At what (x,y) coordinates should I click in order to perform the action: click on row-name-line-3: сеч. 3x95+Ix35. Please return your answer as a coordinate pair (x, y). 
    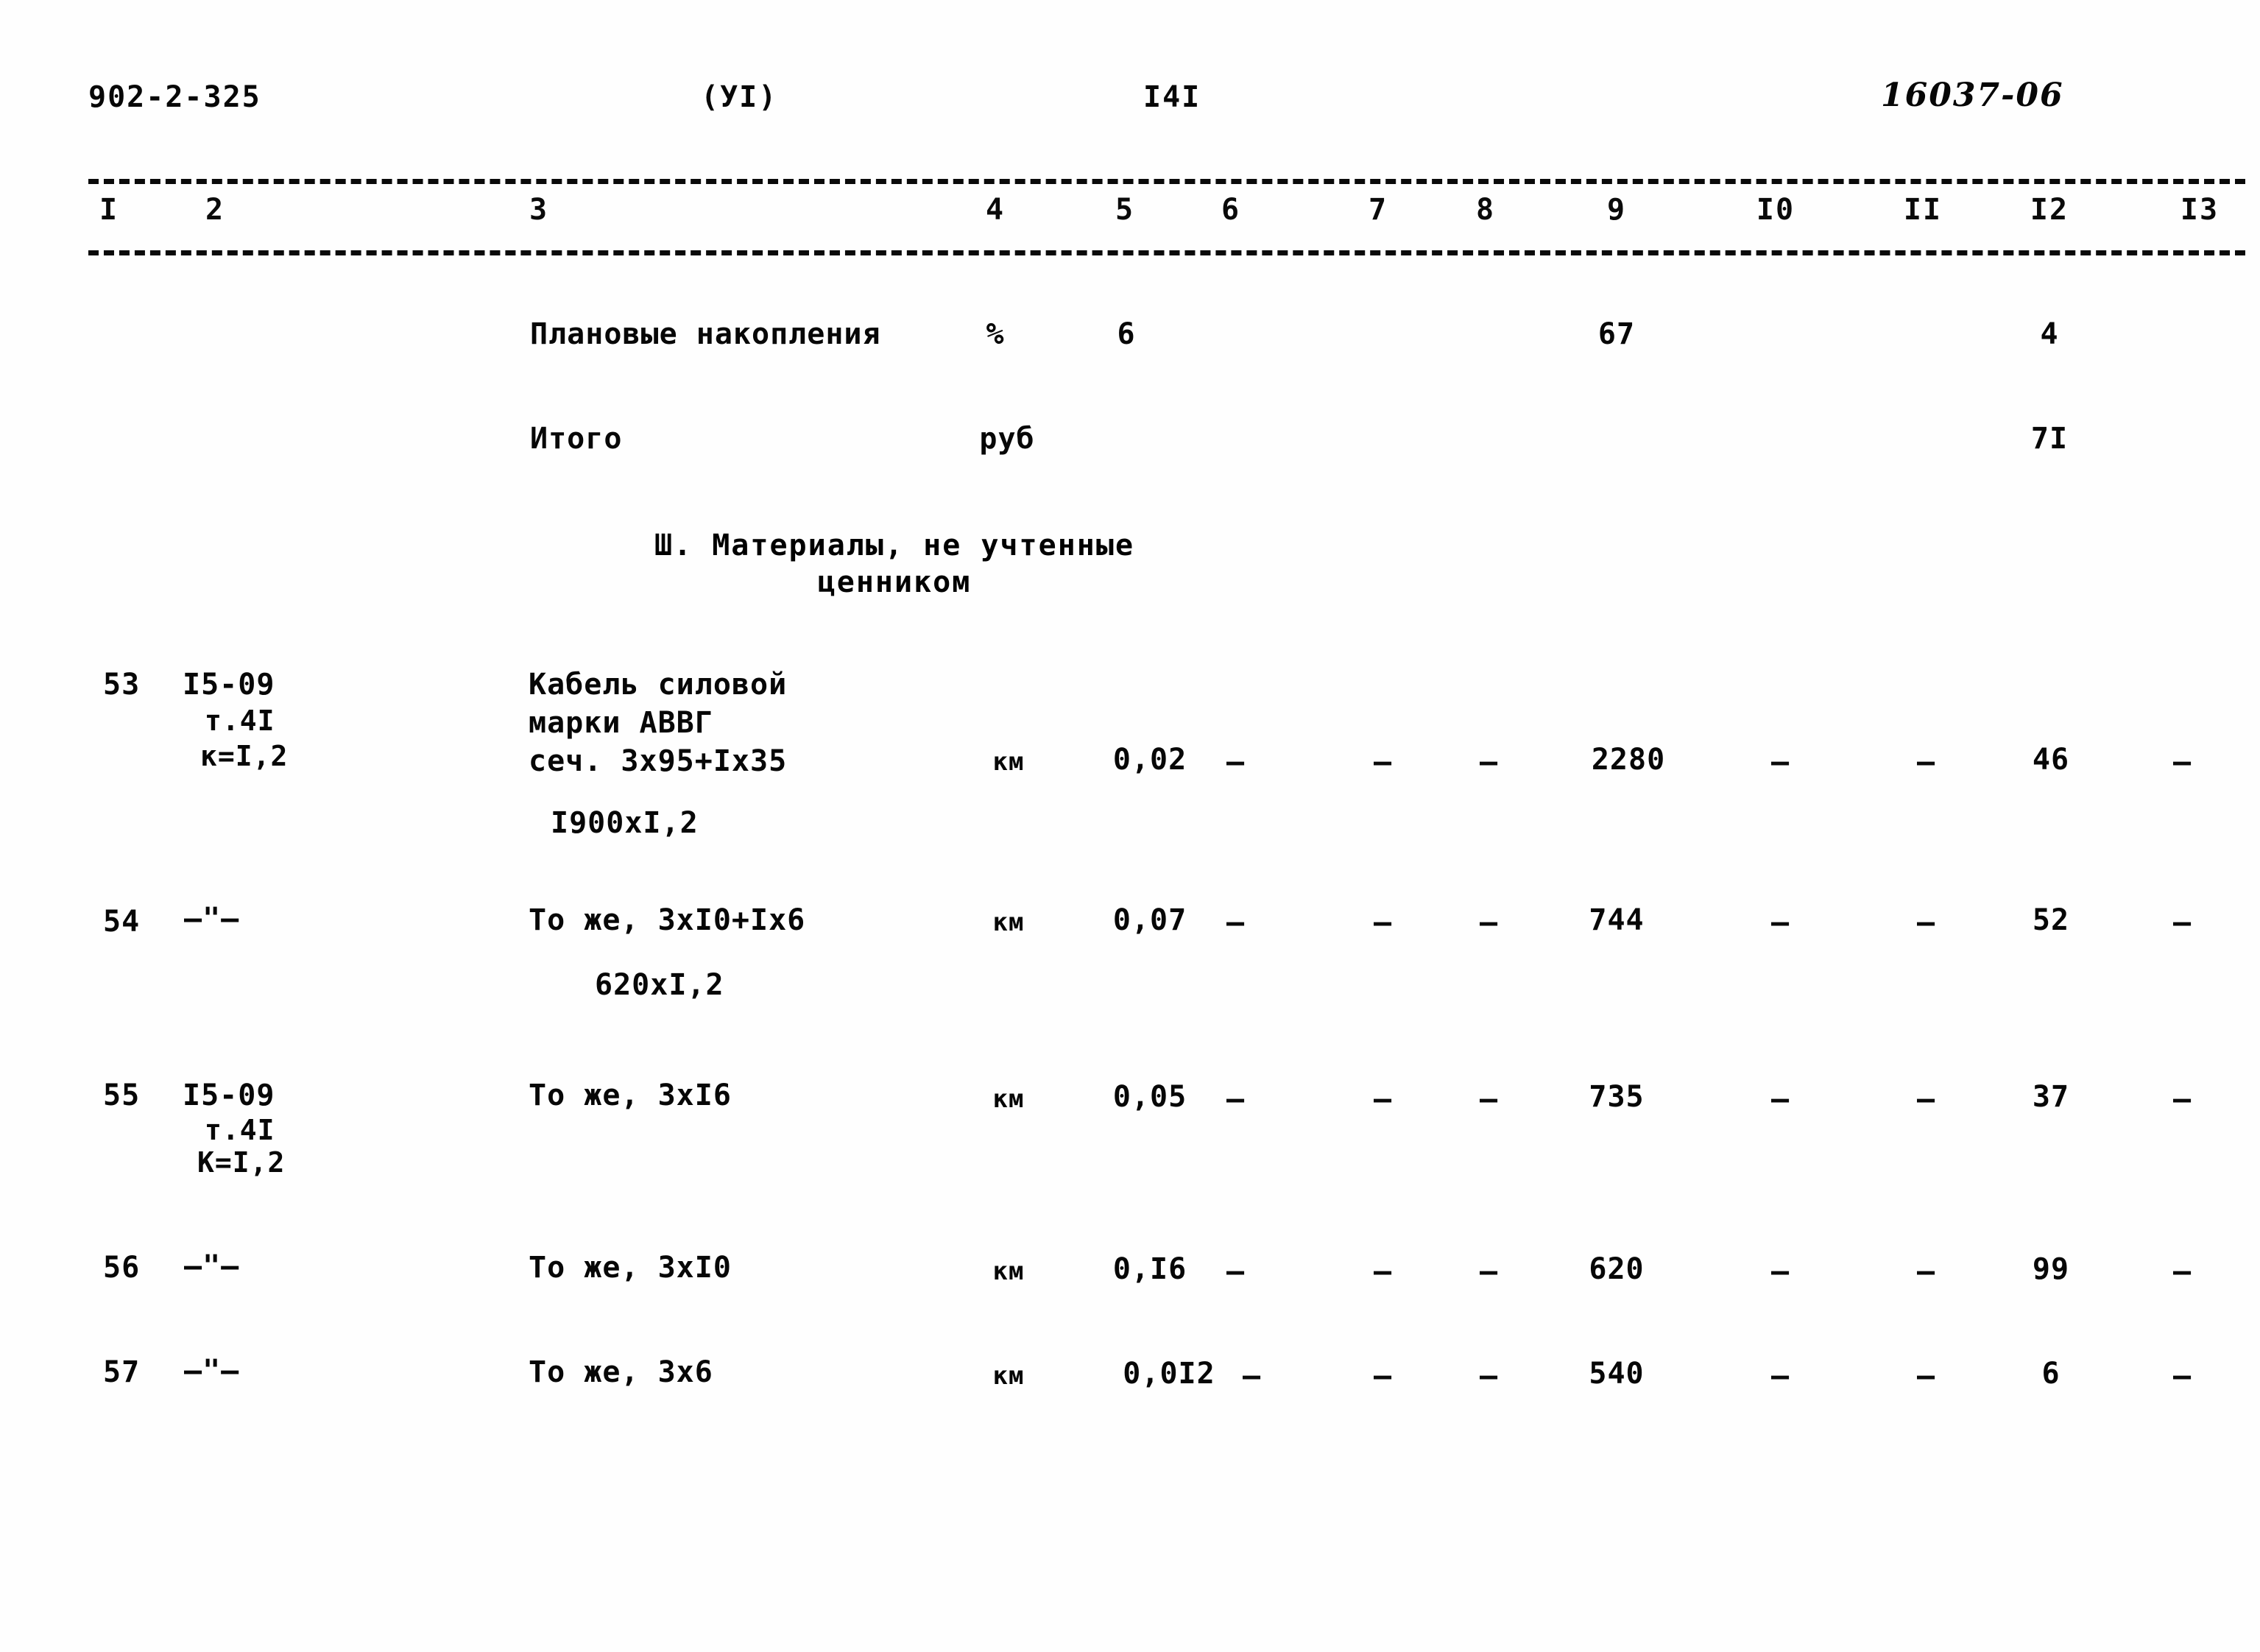
    Looking at the image, I should click on (658, 761).